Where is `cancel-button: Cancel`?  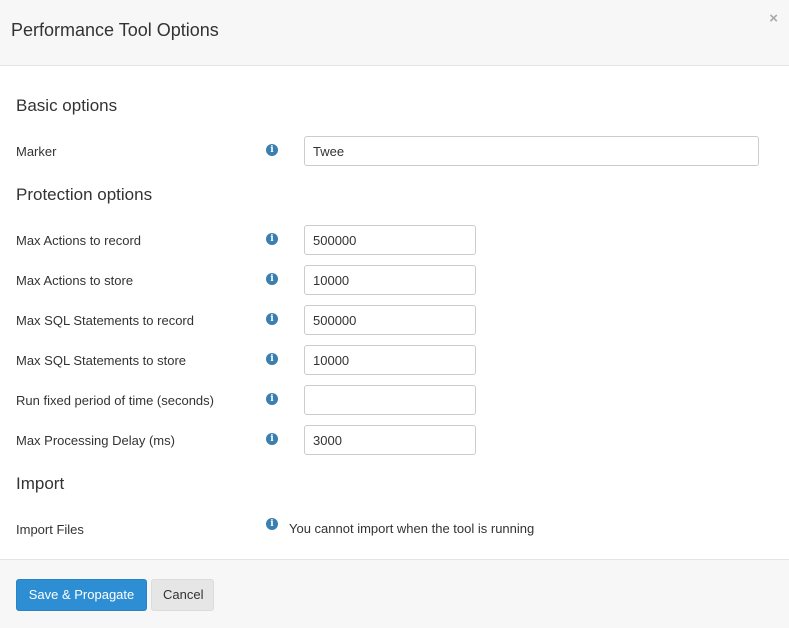
cancel-button: Cancel is located at coordinates (182, 595).